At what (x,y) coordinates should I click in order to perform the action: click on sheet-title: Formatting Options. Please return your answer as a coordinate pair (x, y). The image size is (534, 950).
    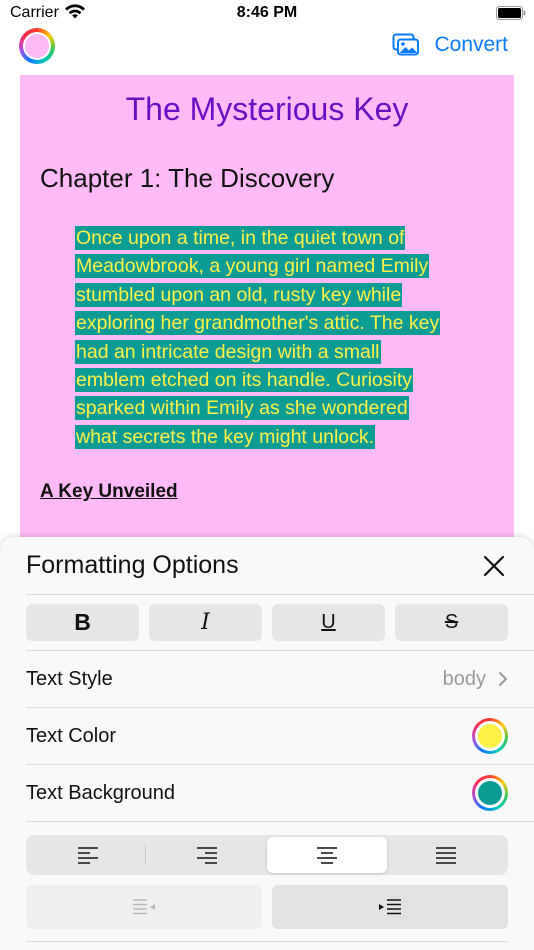
    Looking at the image, I should click on (132, 565).